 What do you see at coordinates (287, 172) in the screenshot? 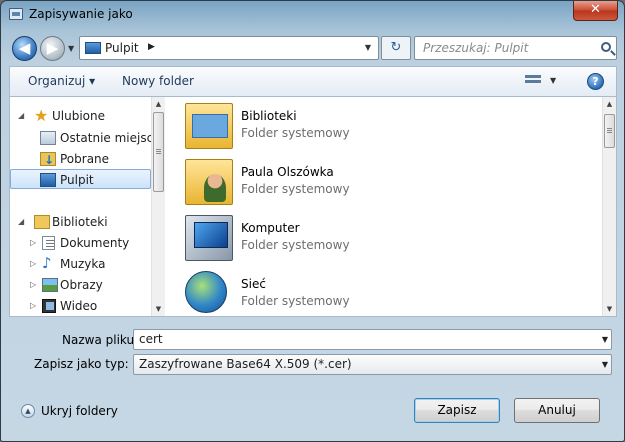
I see `item-name: Paula Olszówka` at bounding box center [287, 172].